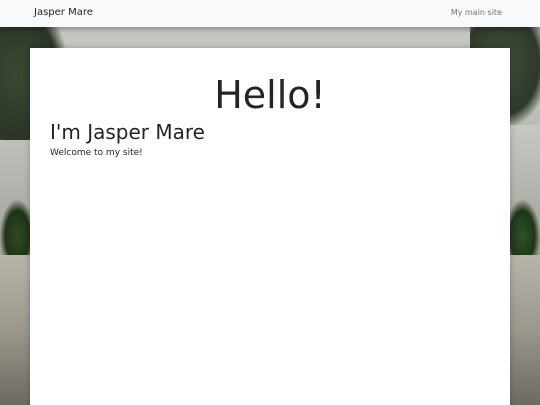  I want to click on greeting-heading: Hello!, so click(270, 95).